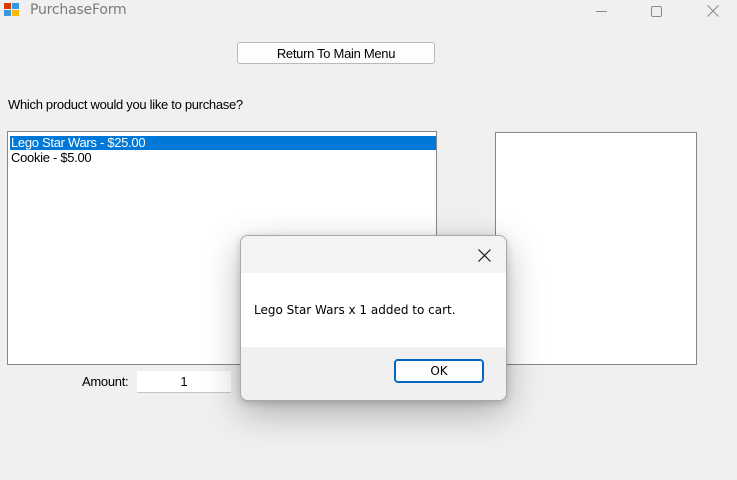 The image size is (737, 480). I want to click on dialog-close-button, so click(484, 255).